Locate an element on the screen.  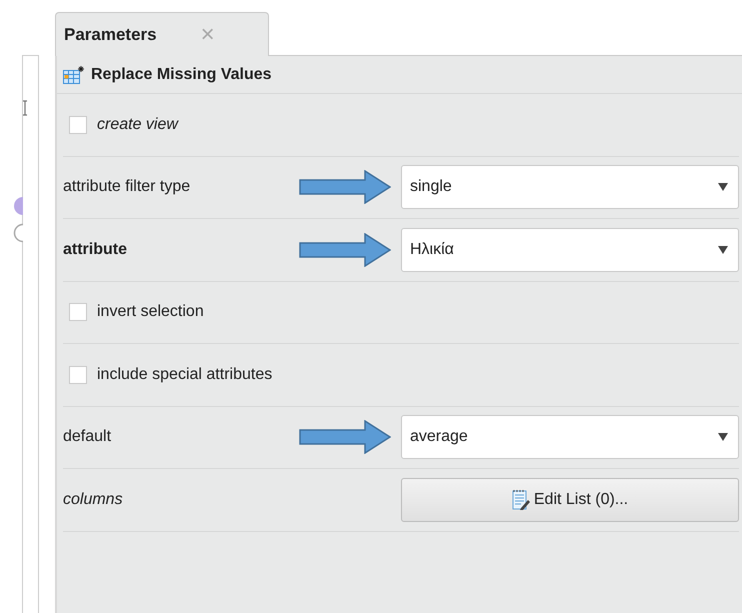
parameter-label: invert selection is located at coordinates (150, 312).